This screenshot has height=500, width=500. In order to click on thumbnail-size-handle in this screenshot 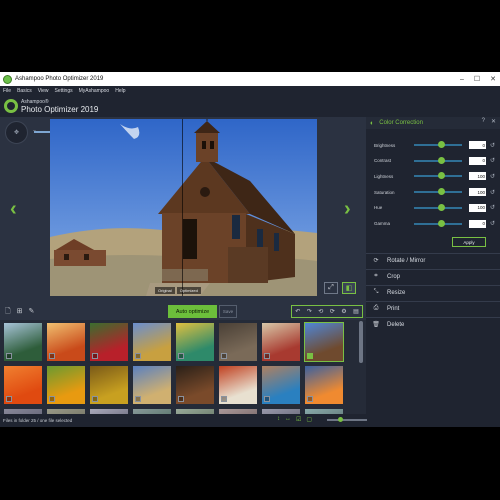, I will do `click(340, 419)`.